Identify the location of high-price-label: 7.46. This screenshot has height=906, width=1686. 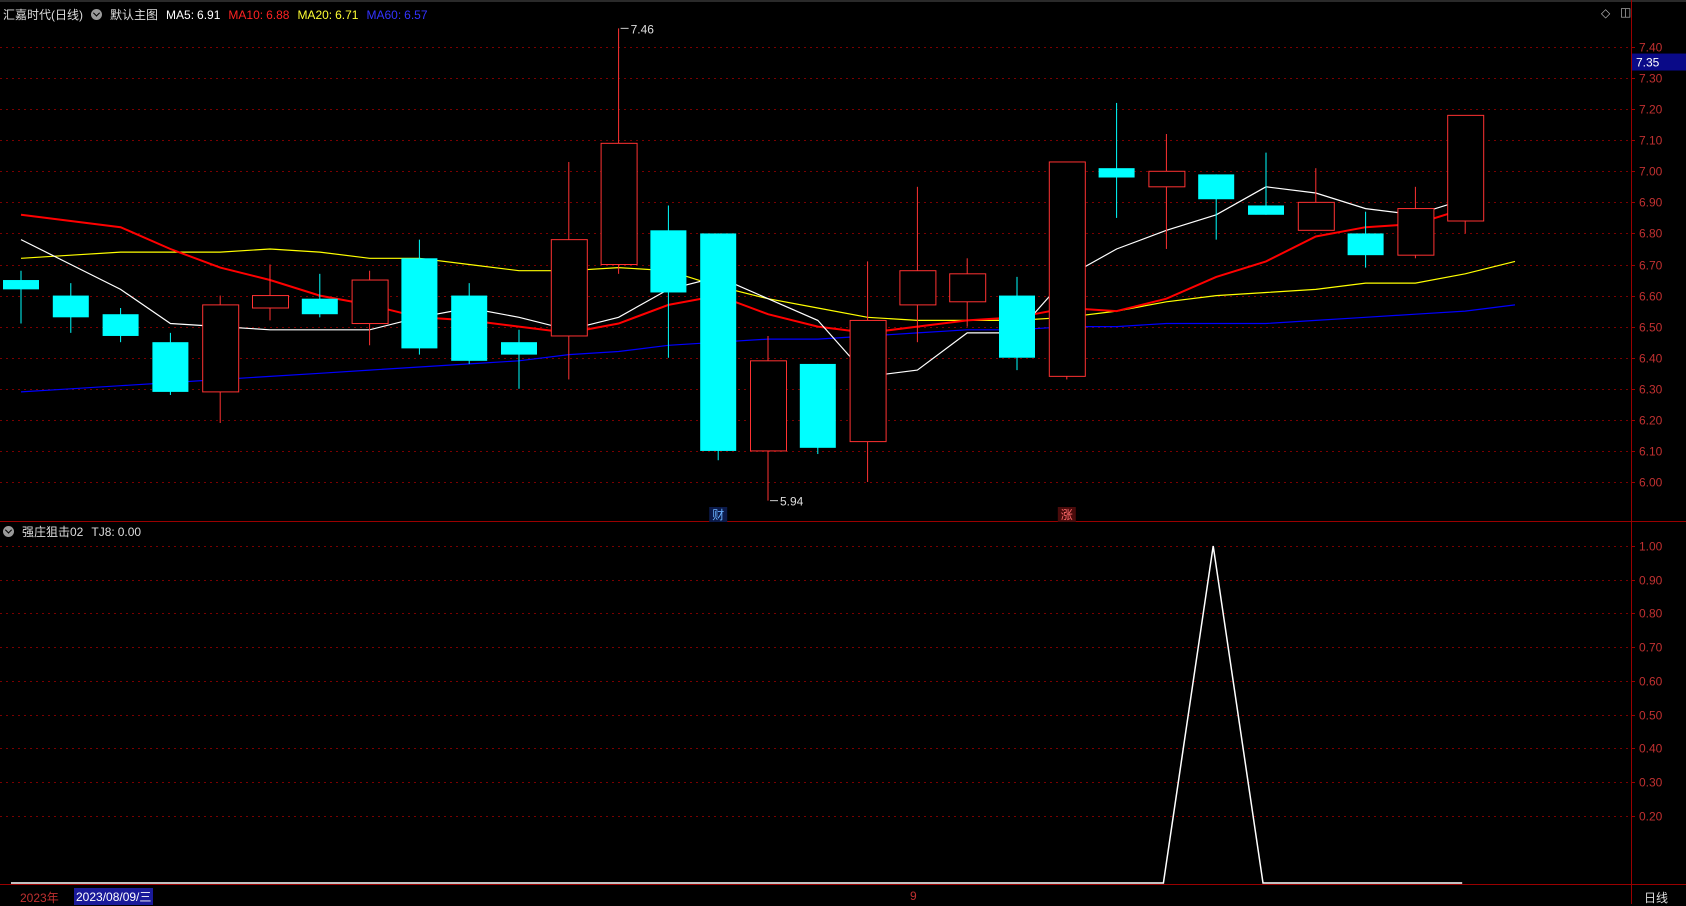
(643, 29).